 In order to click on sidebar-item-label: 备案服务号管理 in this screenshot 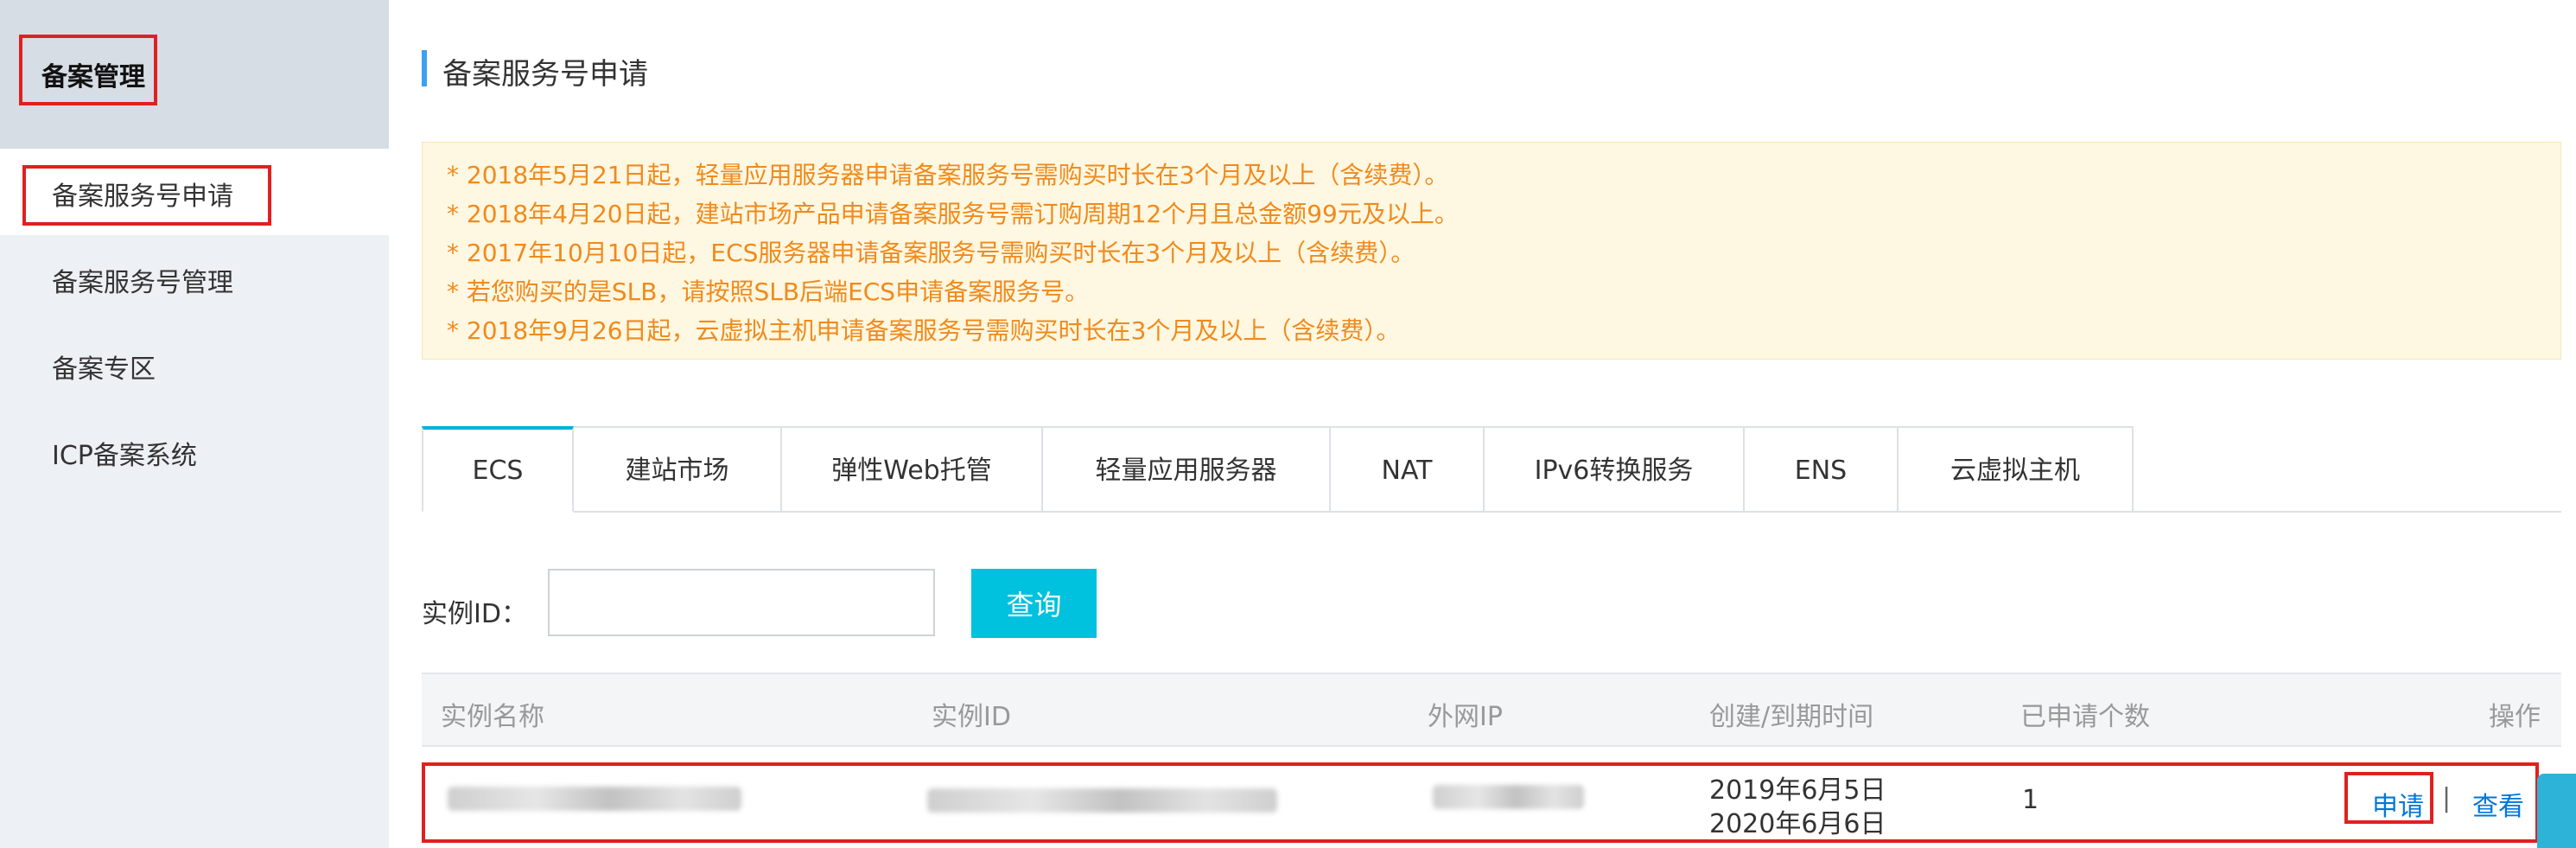, I will do `click(143, 283)`.